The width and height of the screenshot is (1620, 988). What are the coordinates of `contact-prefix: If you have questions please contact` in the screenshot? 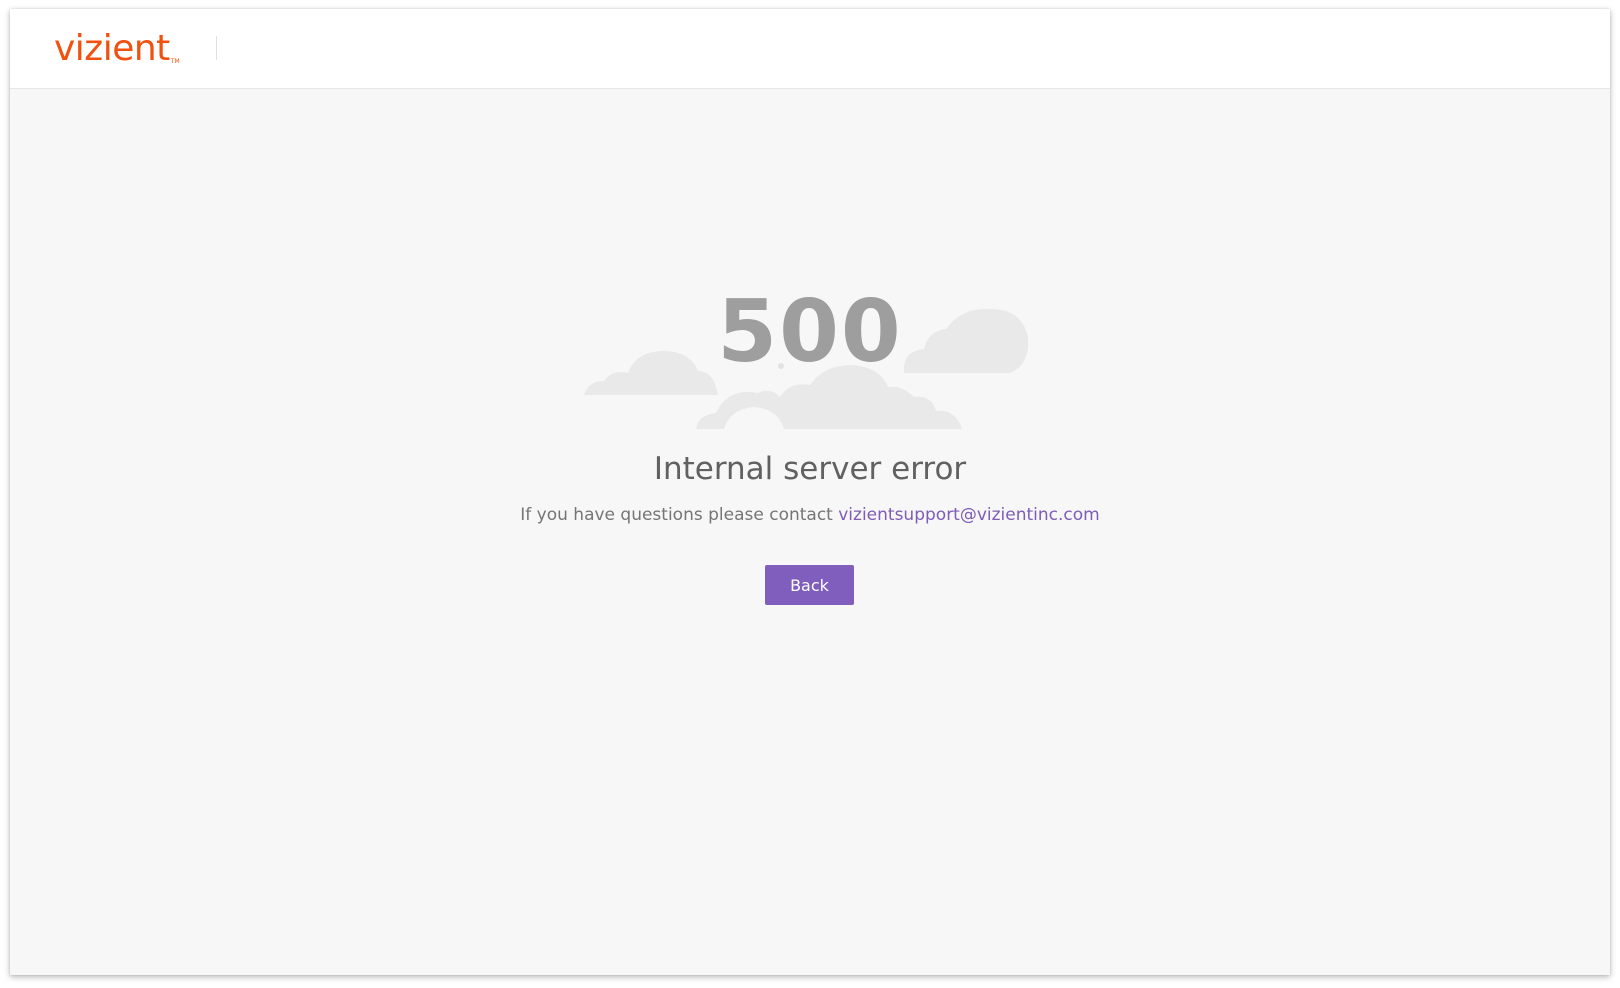 It's located at (679, 515).